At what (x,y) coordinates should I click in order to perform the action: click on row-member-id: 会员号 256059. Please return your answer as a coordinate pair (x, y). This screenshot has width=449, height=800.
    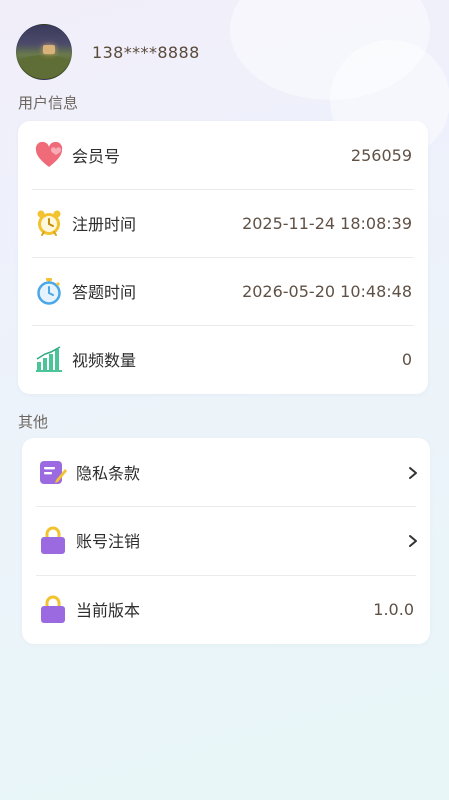
    Looking at the image, I should click on (223, 155).